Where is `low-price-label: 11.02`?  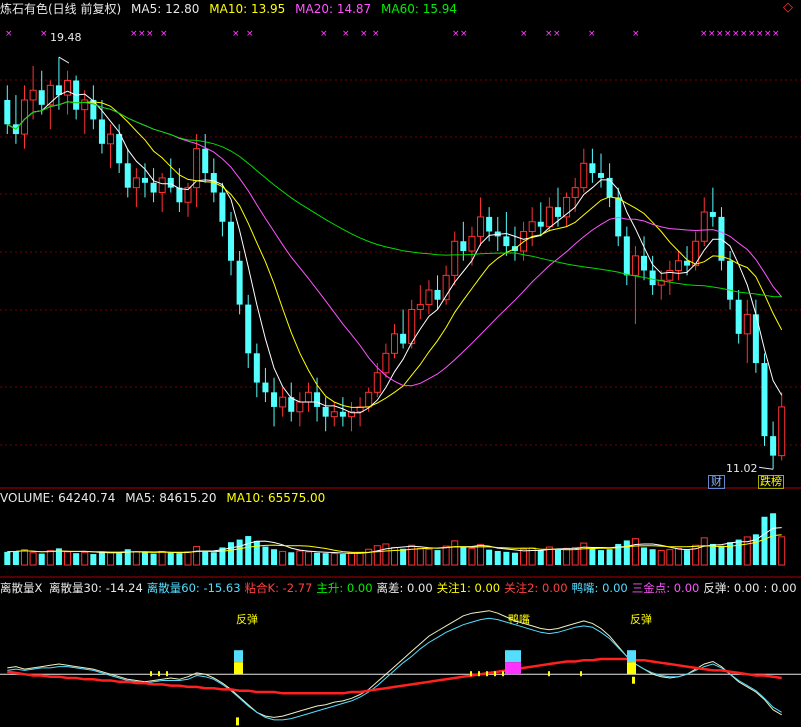
low-price-label: 11.02 is located at coordinates (742, 468).